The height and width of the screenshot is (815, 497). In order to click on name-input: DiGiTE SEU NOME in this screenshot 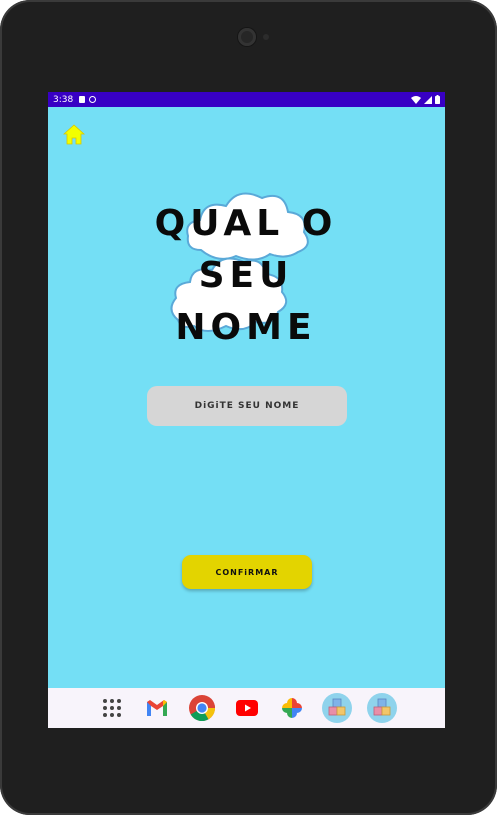, I will do `click(247, 406)`.